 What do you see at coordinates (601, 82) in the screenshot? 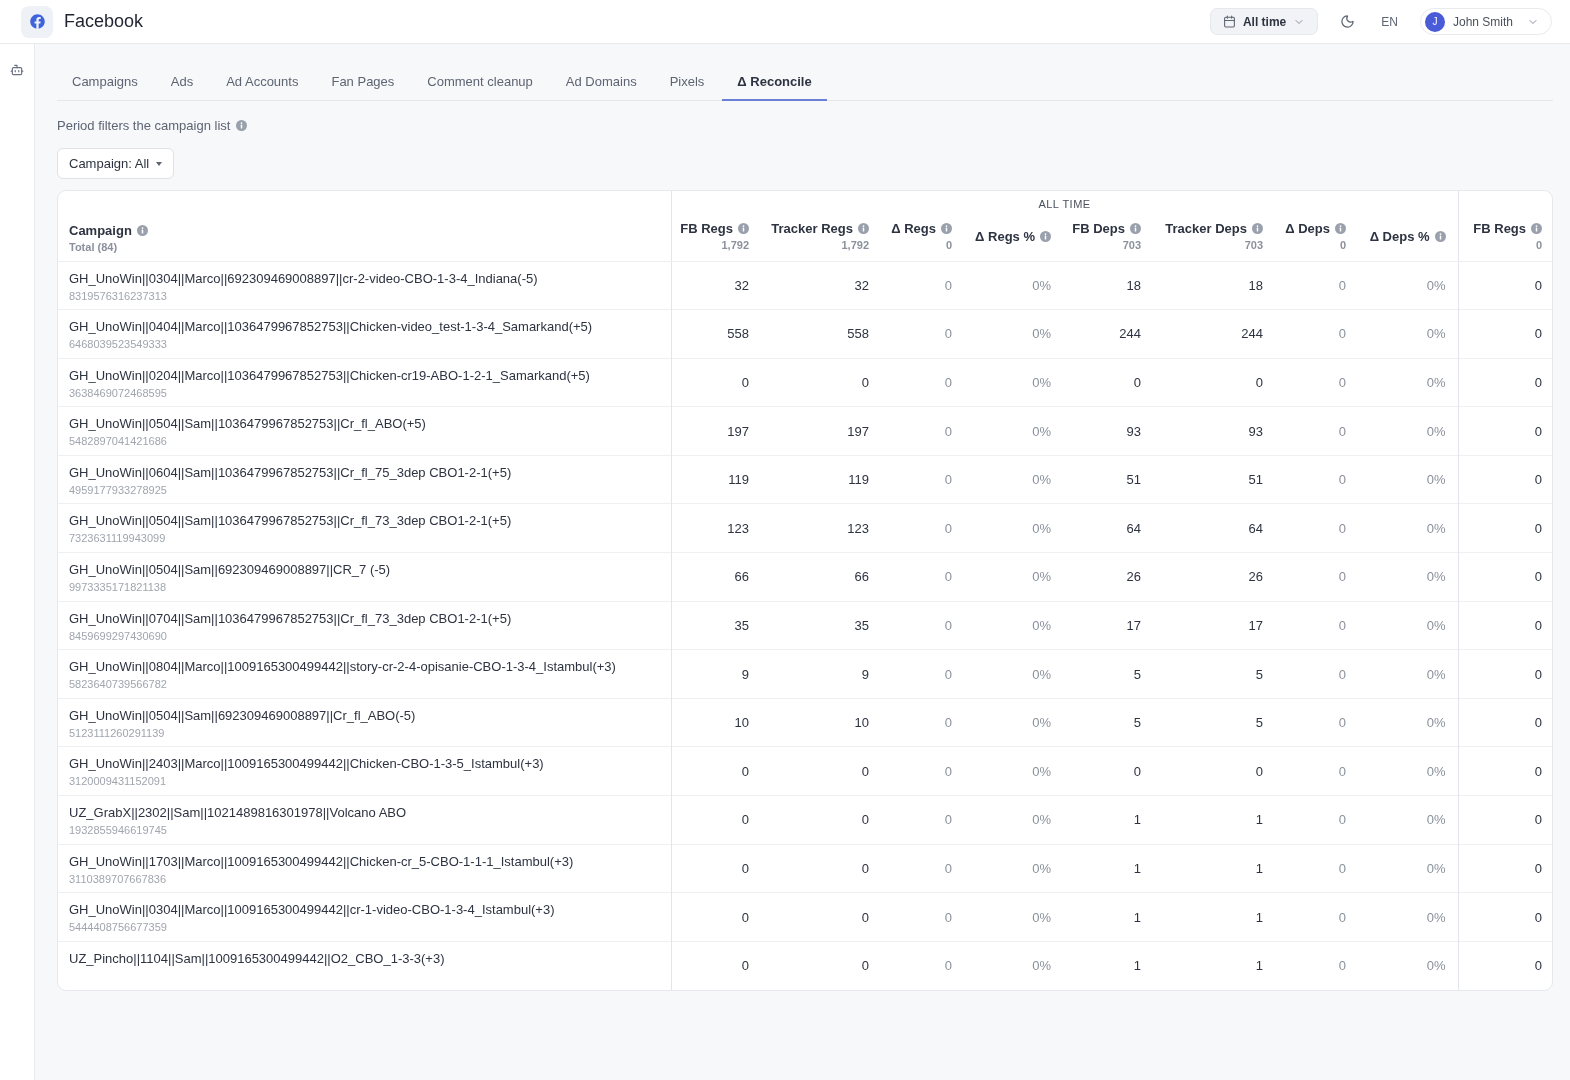
I see `tab: Ad Domains` at bounding box center [601, 82].